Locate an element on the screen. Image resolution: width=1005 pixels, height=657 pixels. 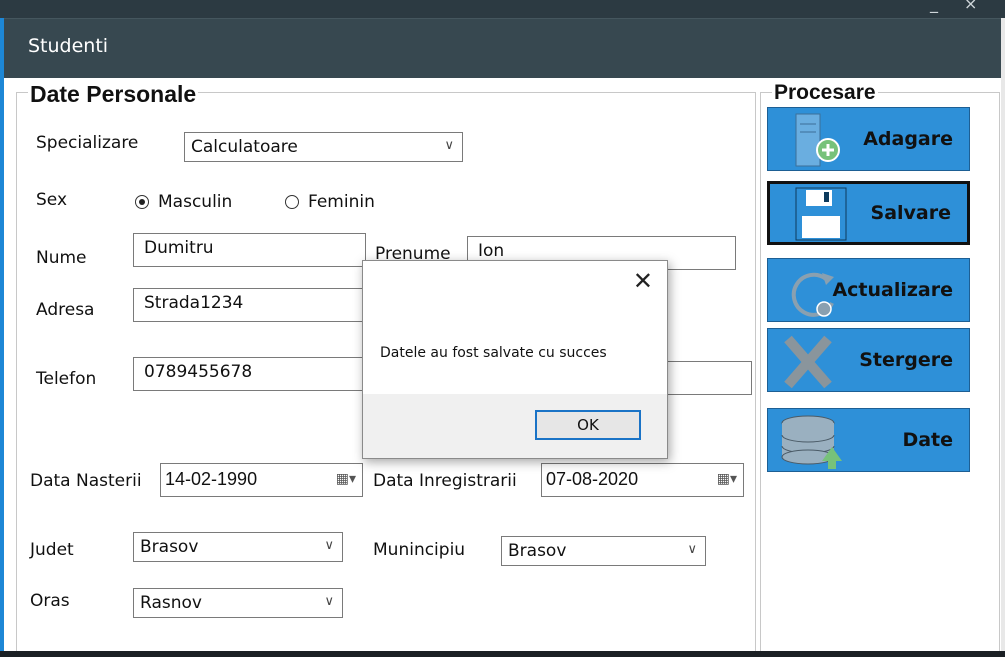
telefon-label: Telefon is located at coordinates (66, 379).